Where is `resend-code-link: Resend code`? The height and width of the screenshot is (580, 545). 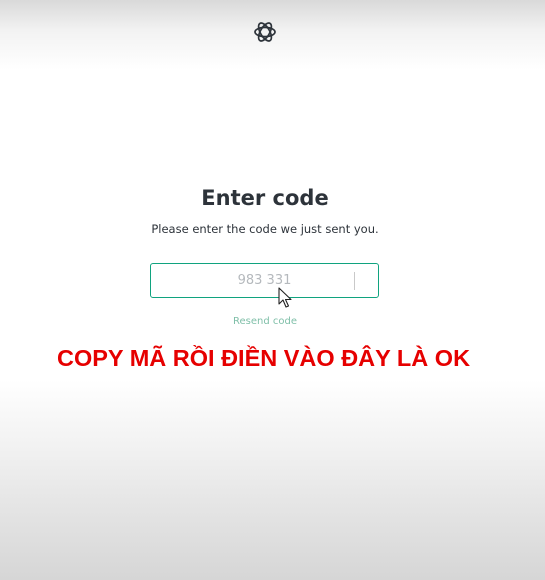 resend-code-link: Resend code is located at coordinates (265, 321).